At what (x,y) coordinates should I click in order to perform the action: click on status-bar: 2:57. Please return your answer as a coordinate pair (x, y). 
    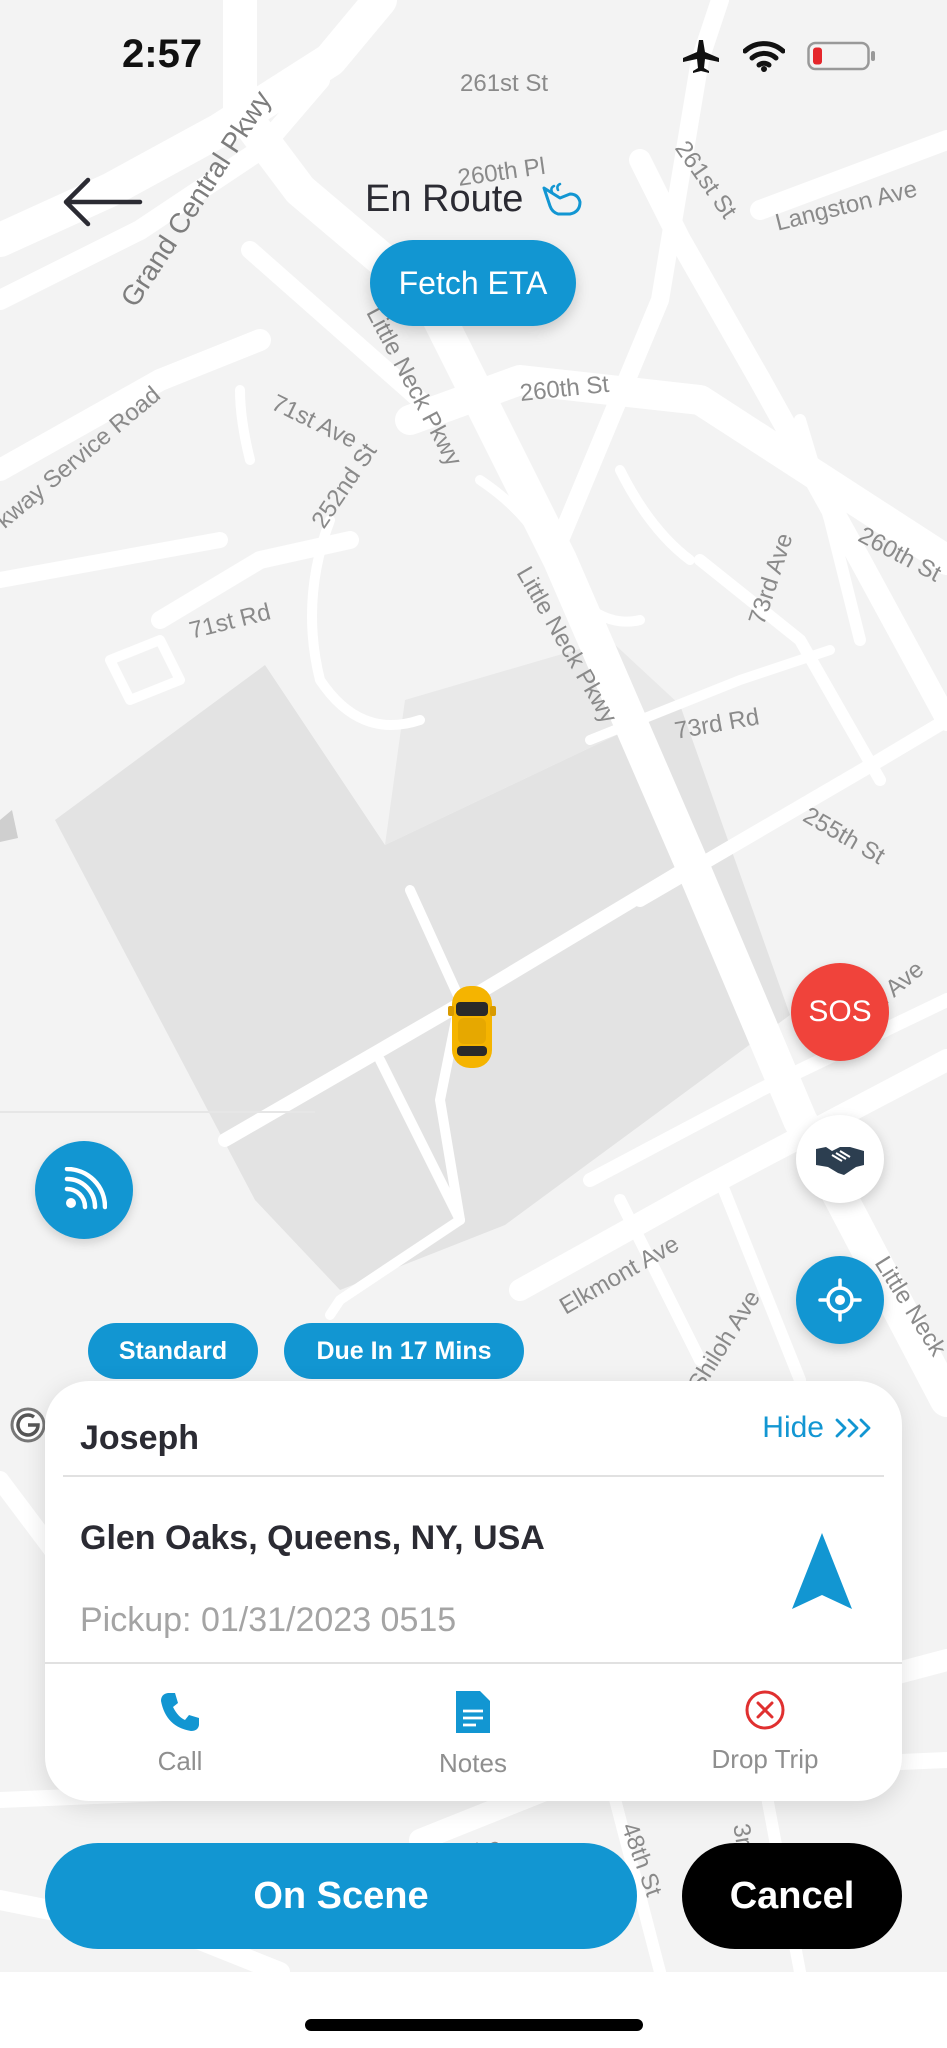
    Looking at the image, I should click on (473, 55).